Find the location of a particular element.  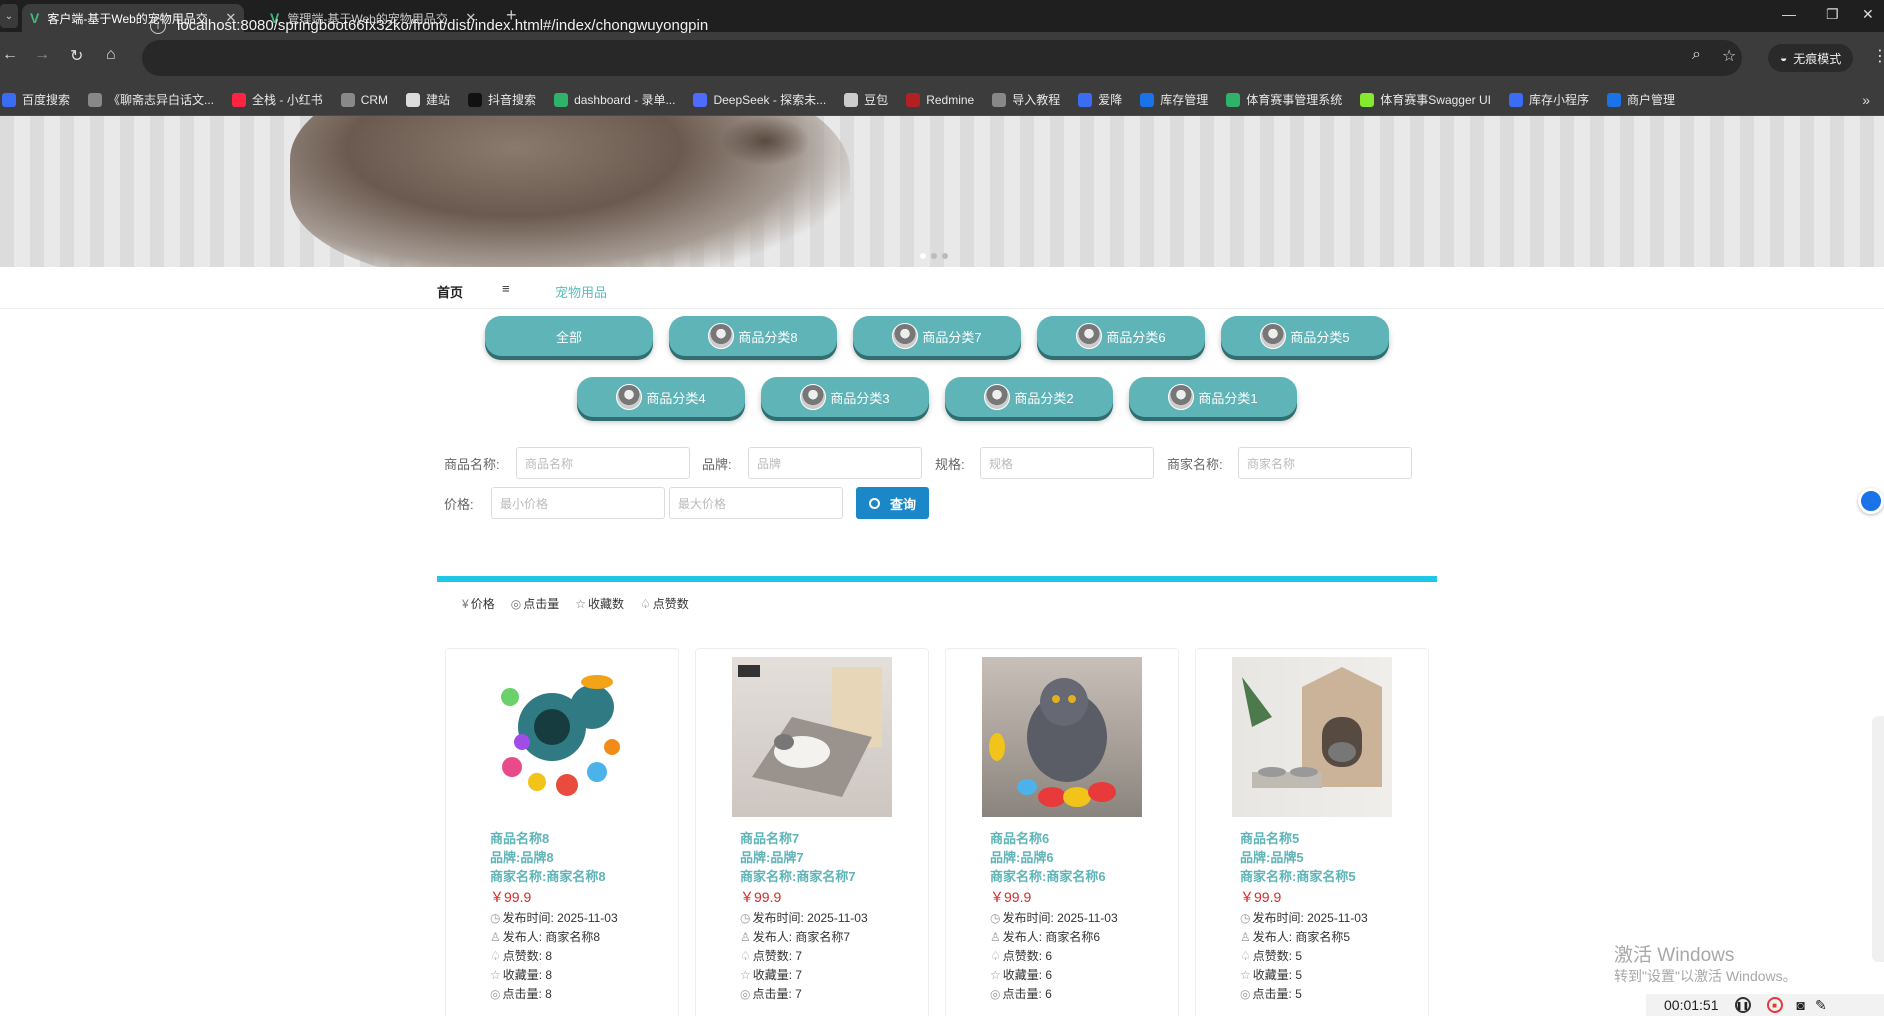

minimize-icon: — is located at coordinates (1789, 14).